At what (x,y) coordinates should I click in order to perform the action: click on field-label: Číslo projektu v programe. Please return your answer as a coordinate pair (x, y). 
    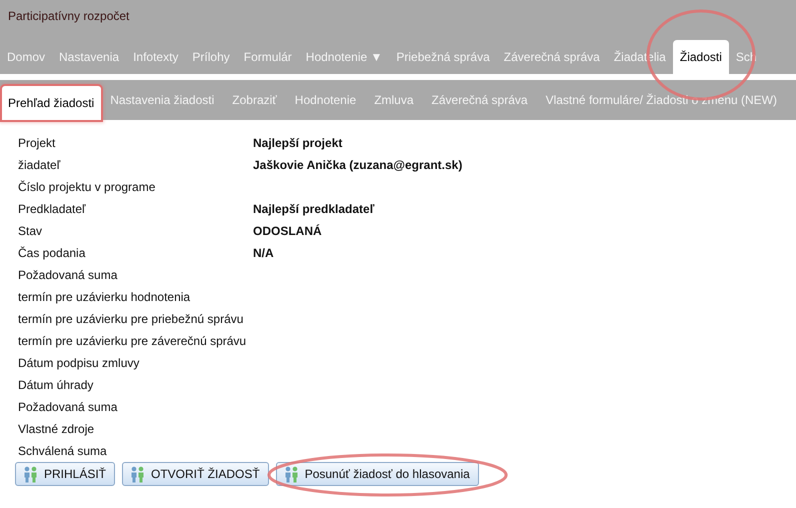
    Looking at the image, I should click on (87, 187).